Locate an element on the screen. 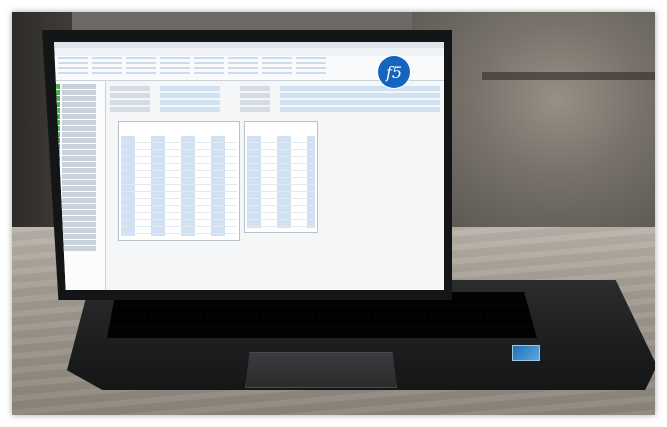 This screenshot has width=667, height=427. laptop-trackpad is located at coordinates (321, 370).